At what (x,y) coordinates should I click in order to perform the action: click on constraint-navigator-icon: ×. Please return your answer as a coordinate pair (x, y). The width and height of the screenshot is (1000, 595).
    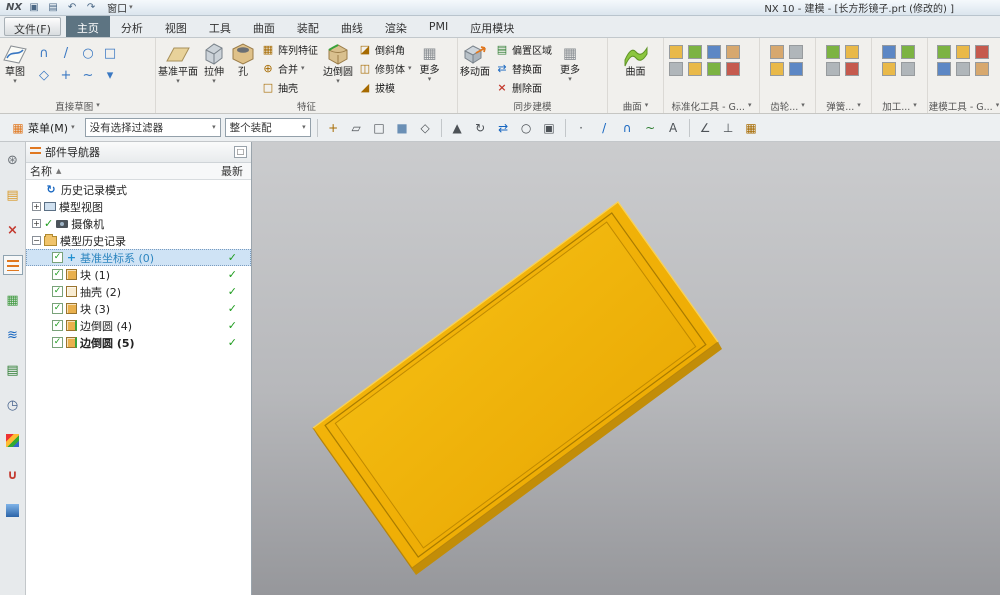
    Looking at the image, I should click on (13, 230).